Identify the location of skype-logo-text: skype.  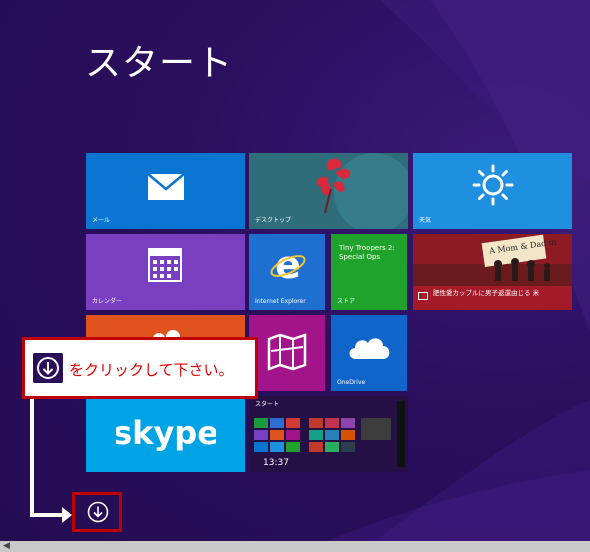
(166, 433).